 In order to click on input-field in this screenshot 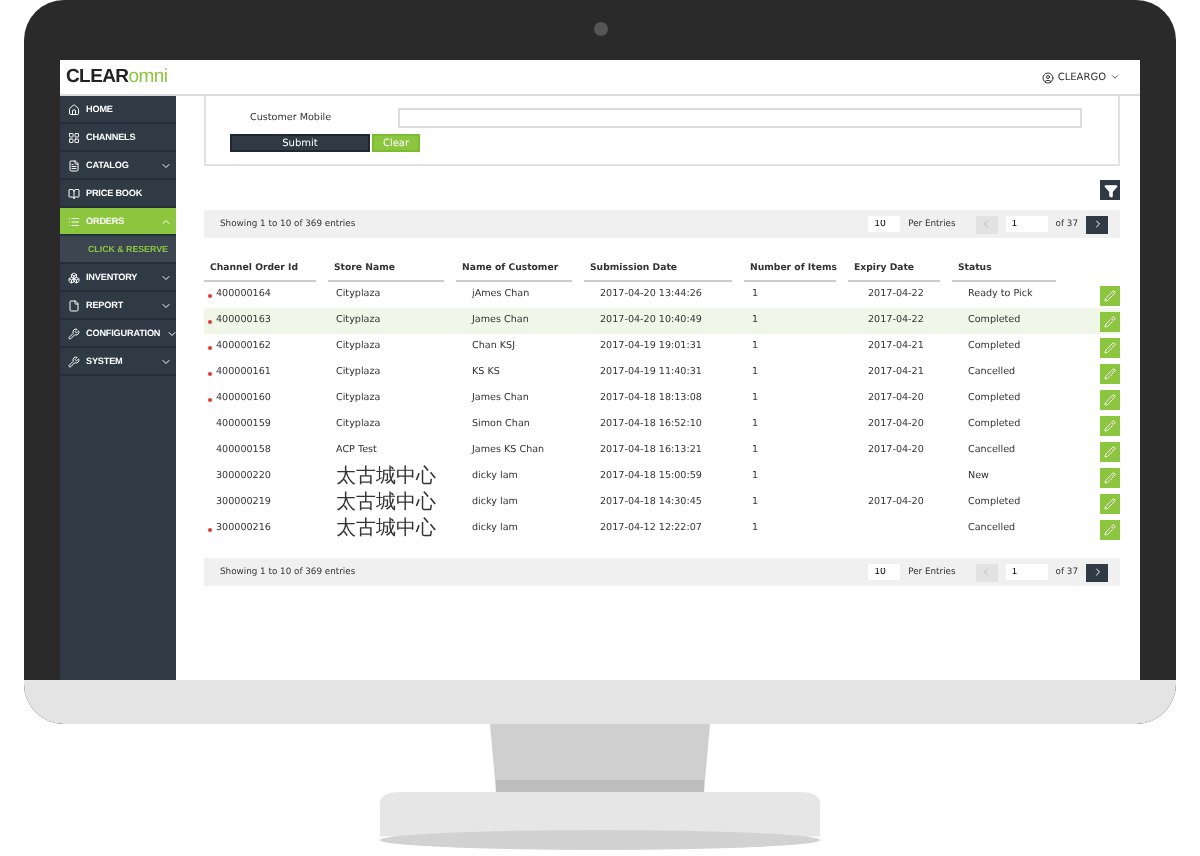, I will do `click(740, 118)`.